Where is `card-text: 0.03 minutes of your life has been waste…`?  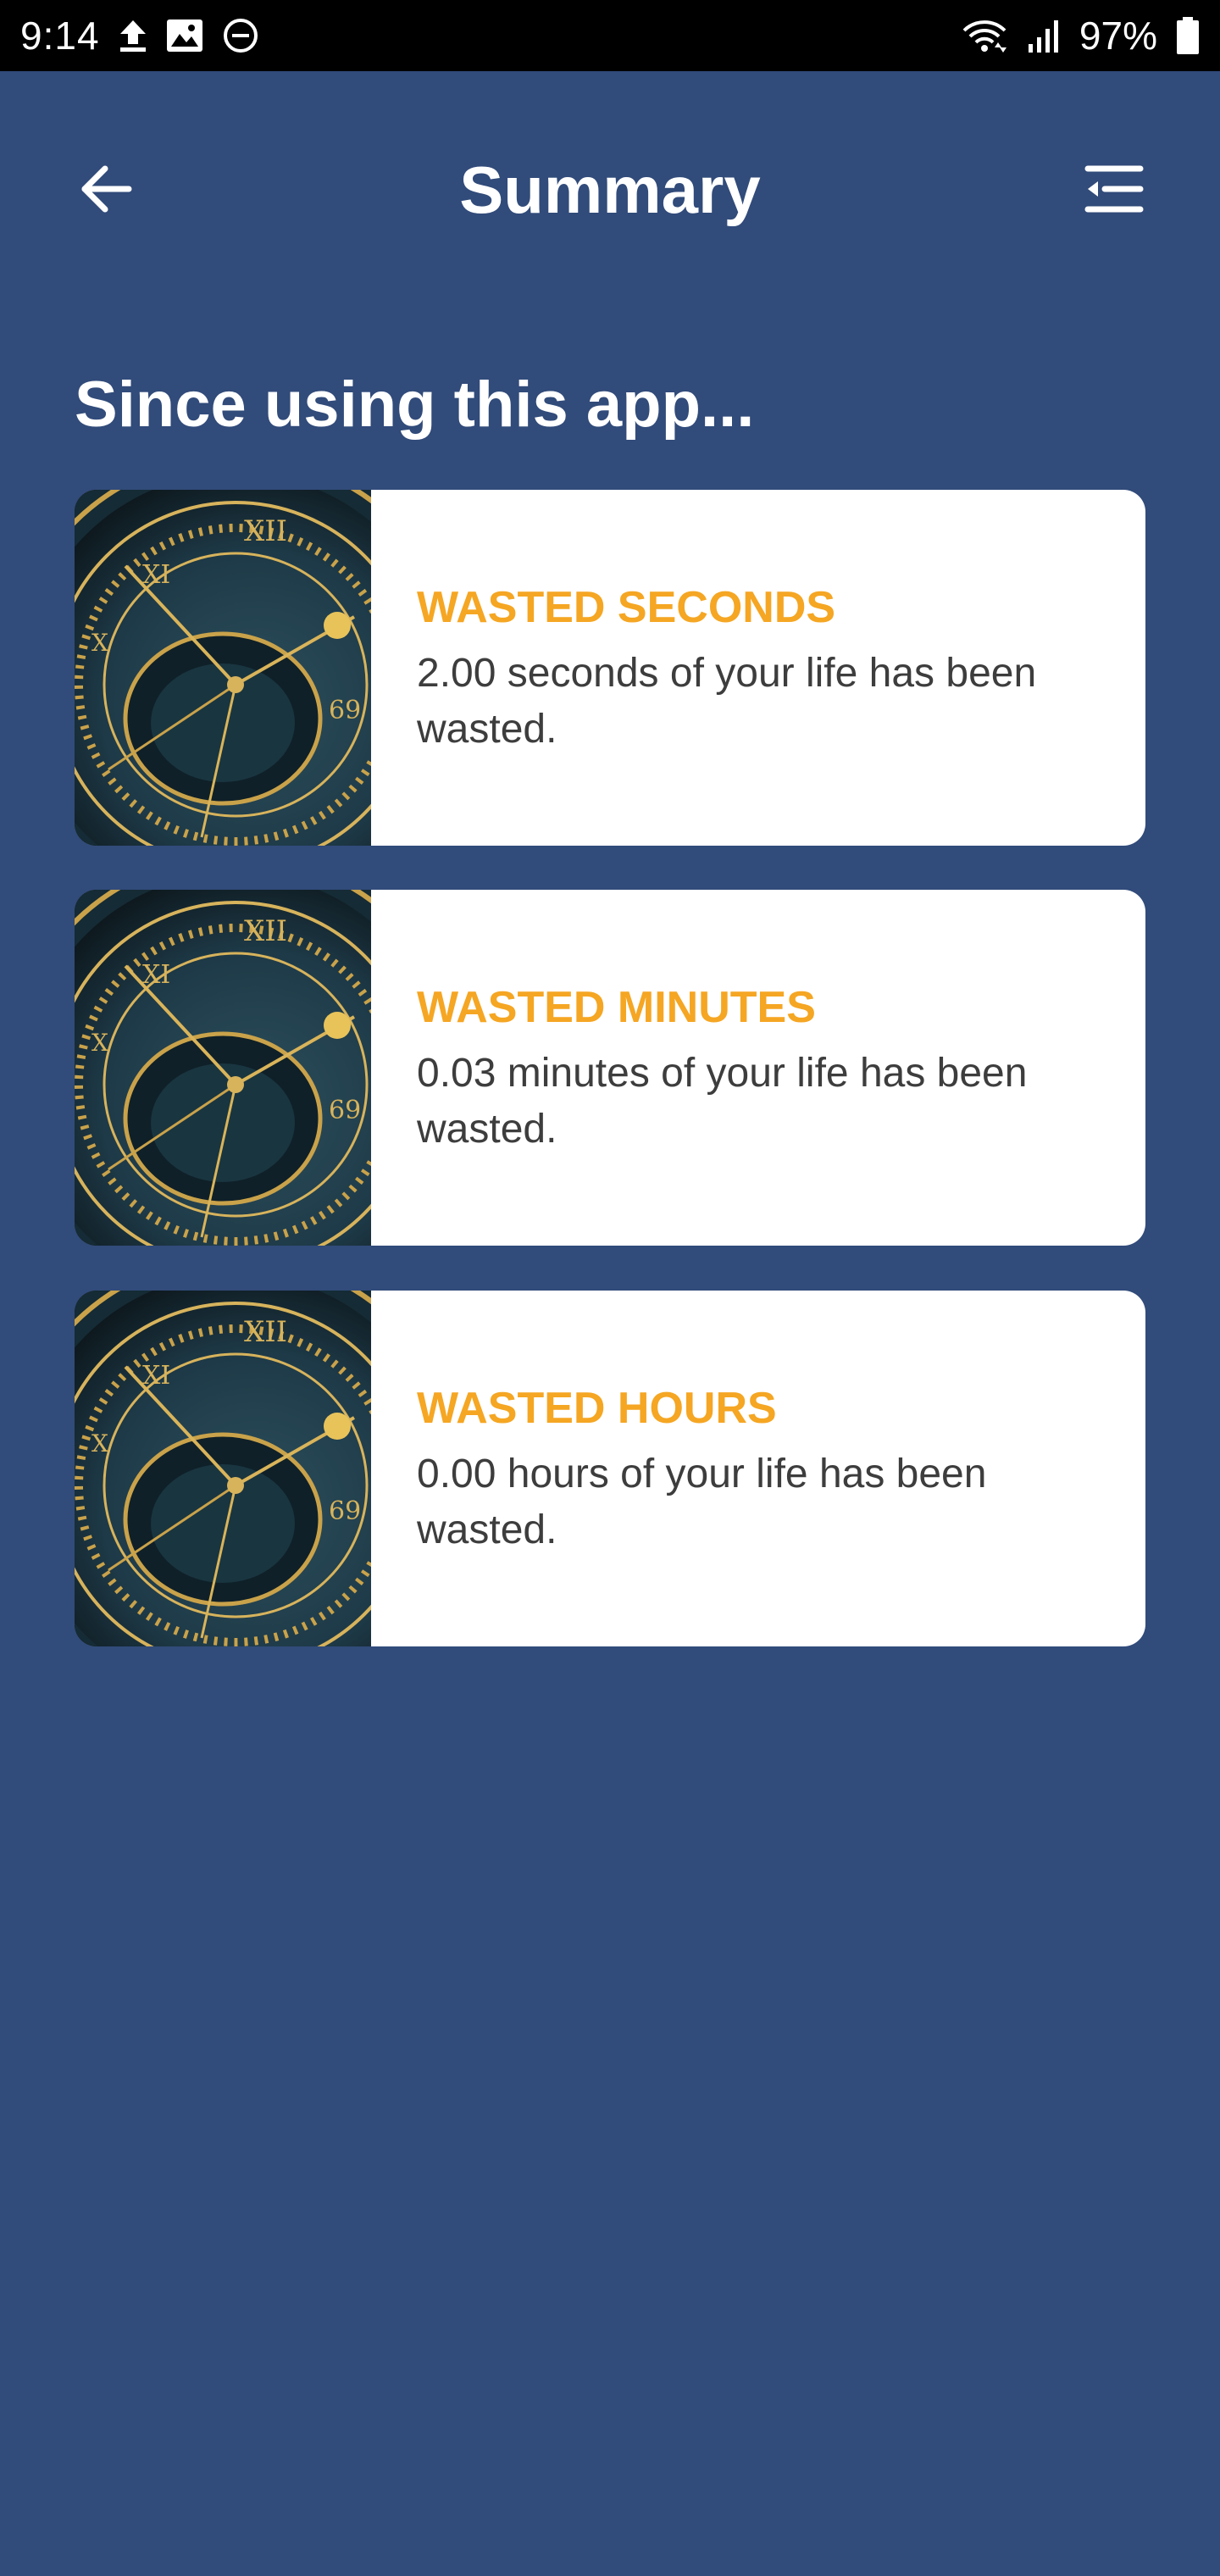
card-text: 0.03 minutes of your life has been waste… is located at coordinates (722, 1101).